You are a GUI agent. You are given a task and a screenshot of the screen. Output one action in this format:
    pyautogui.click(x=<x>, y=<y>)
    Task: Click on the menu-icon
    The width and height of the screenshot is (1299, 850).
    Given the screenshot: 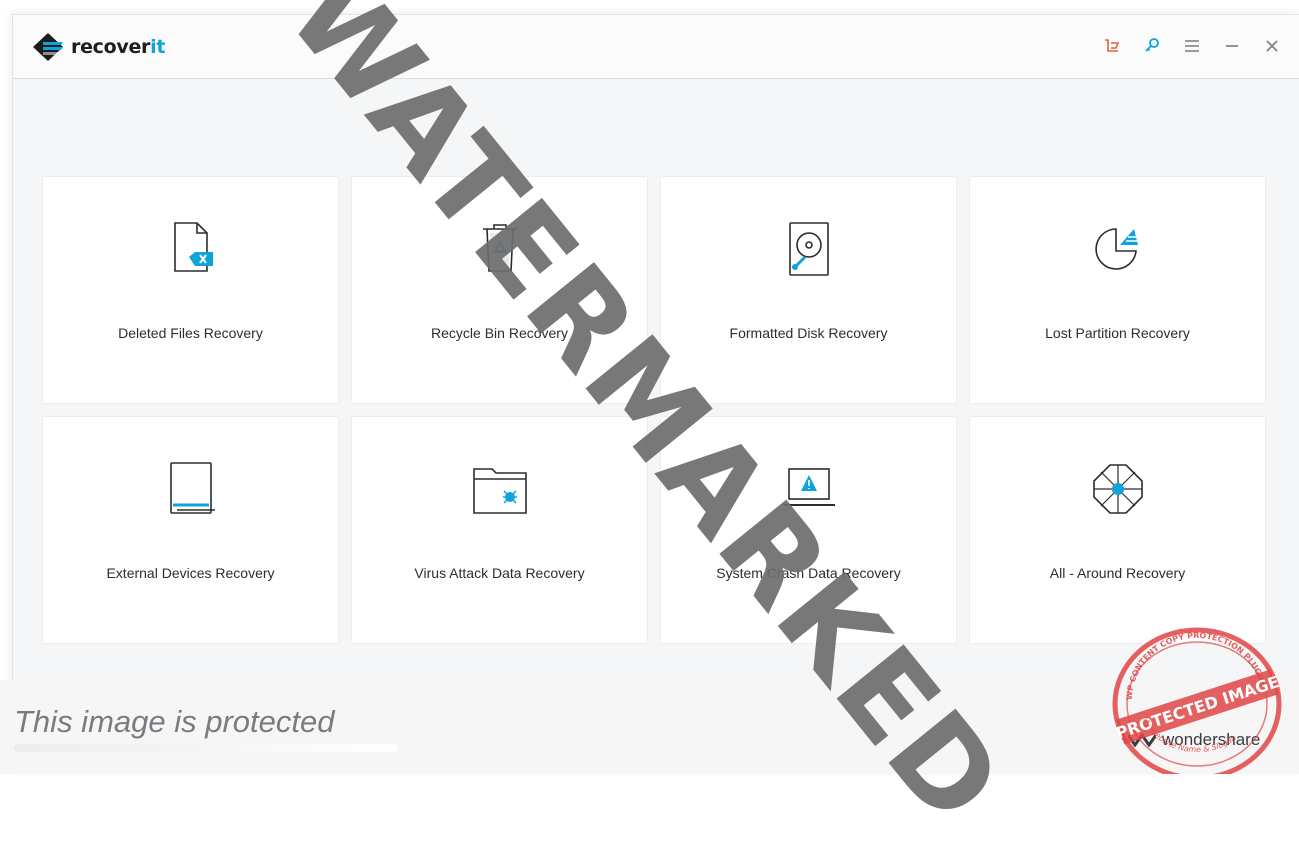 What is the action you would take?
    pyautogui.click(x=1192, y=46)
    